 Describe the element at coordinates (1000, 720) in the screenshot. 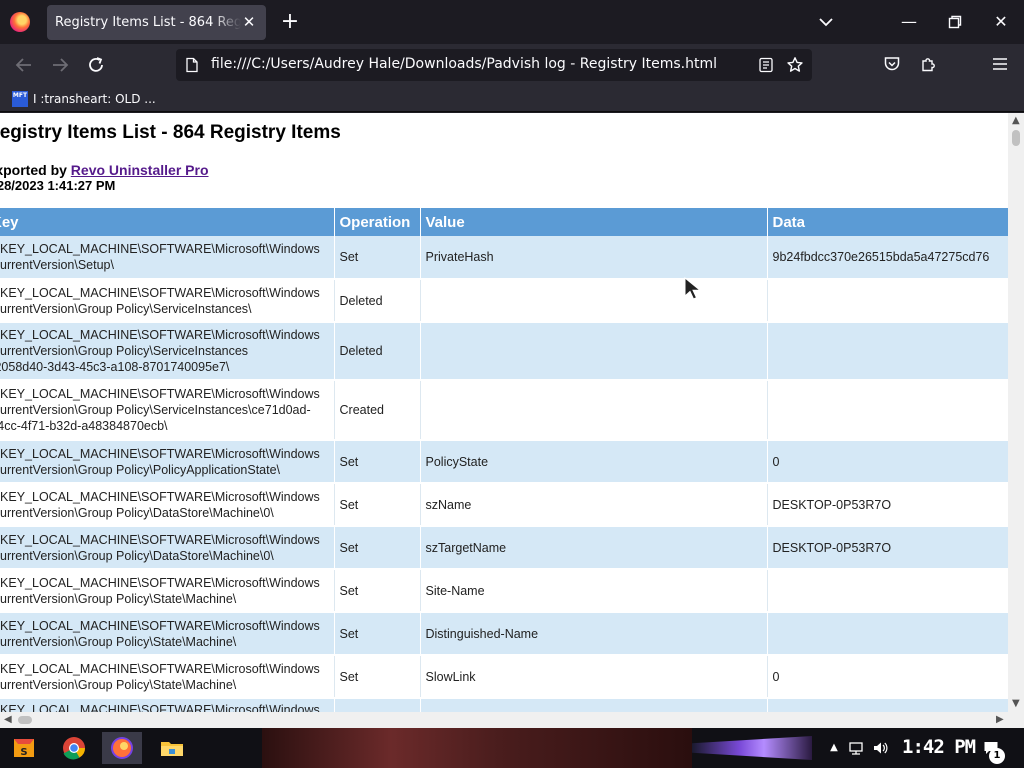

I see `scroll-right-icon: ▶` at that location.